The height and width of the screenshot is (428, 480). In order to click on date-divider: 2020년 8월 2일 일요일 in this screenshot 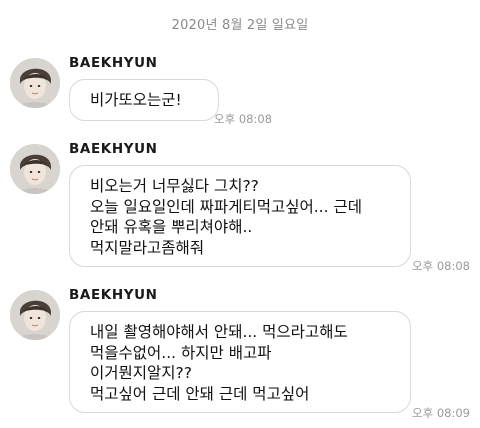, I will do `click(240, 25)`.